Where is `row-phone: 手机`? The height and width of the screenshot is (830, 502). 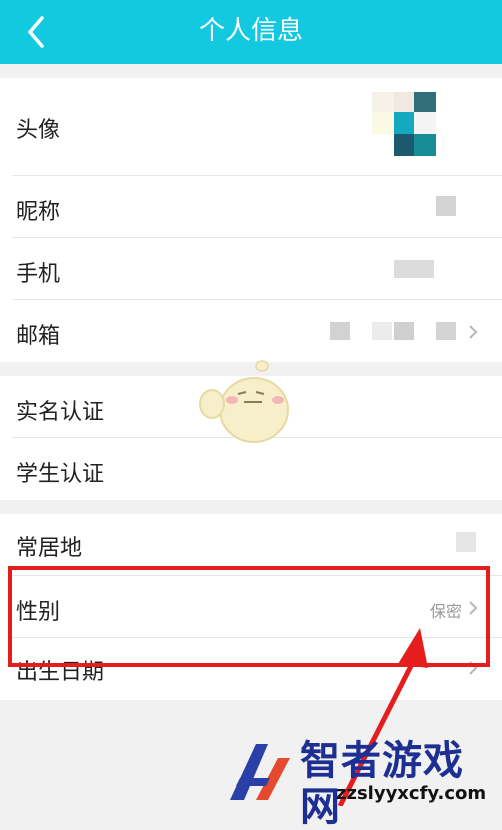 row-phone: 手机 is located at coordinates (251, 269).